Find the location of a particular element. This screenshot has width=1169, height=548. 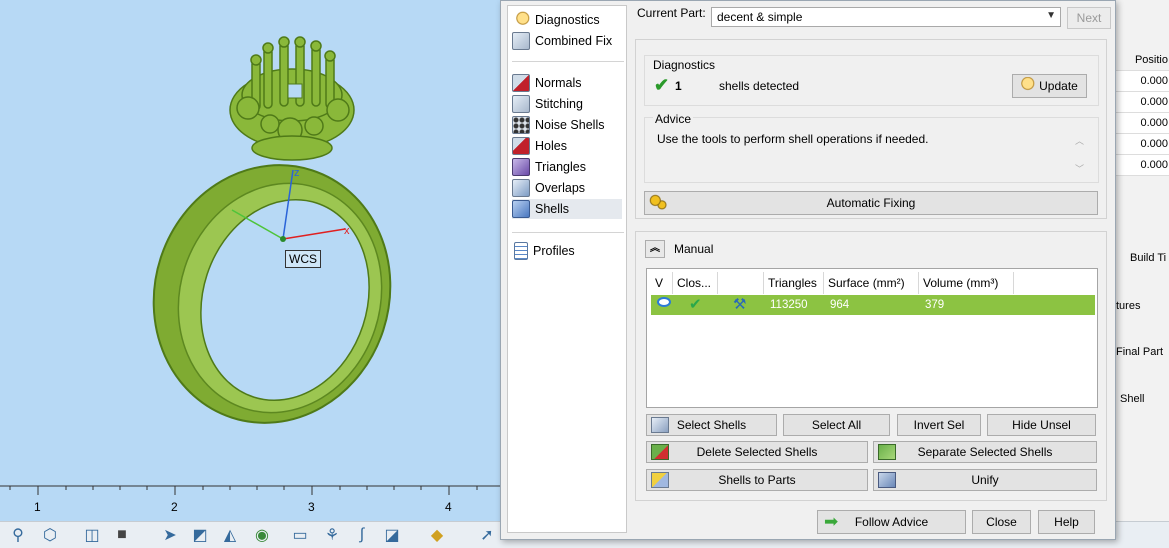

select-shell-icon: ◭ is located at coordinates (230, 535).